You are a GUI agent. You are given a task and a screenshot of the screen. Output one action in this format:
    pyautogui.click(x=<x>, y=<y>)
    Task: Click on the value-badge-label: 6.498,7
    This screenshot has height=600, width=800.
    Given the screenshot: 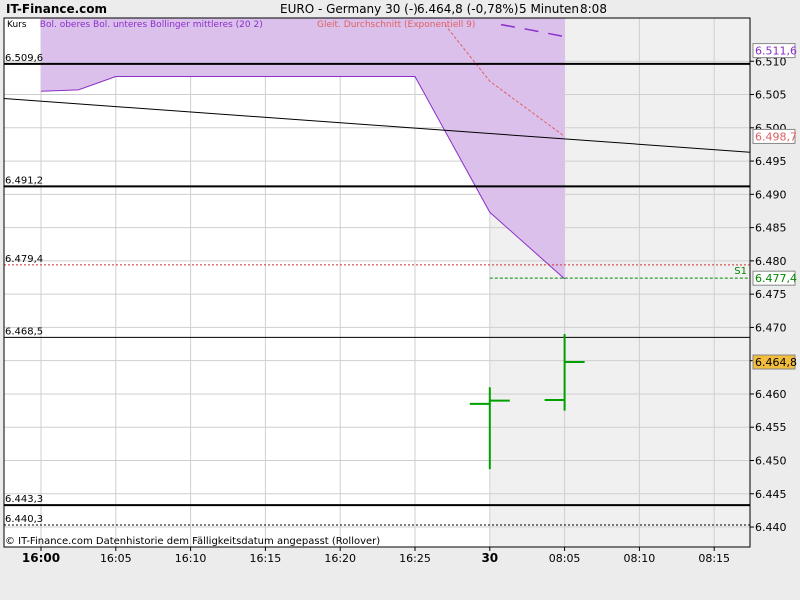 What is the action you would take?
    pyautogui.click(x=776, y=136)
    